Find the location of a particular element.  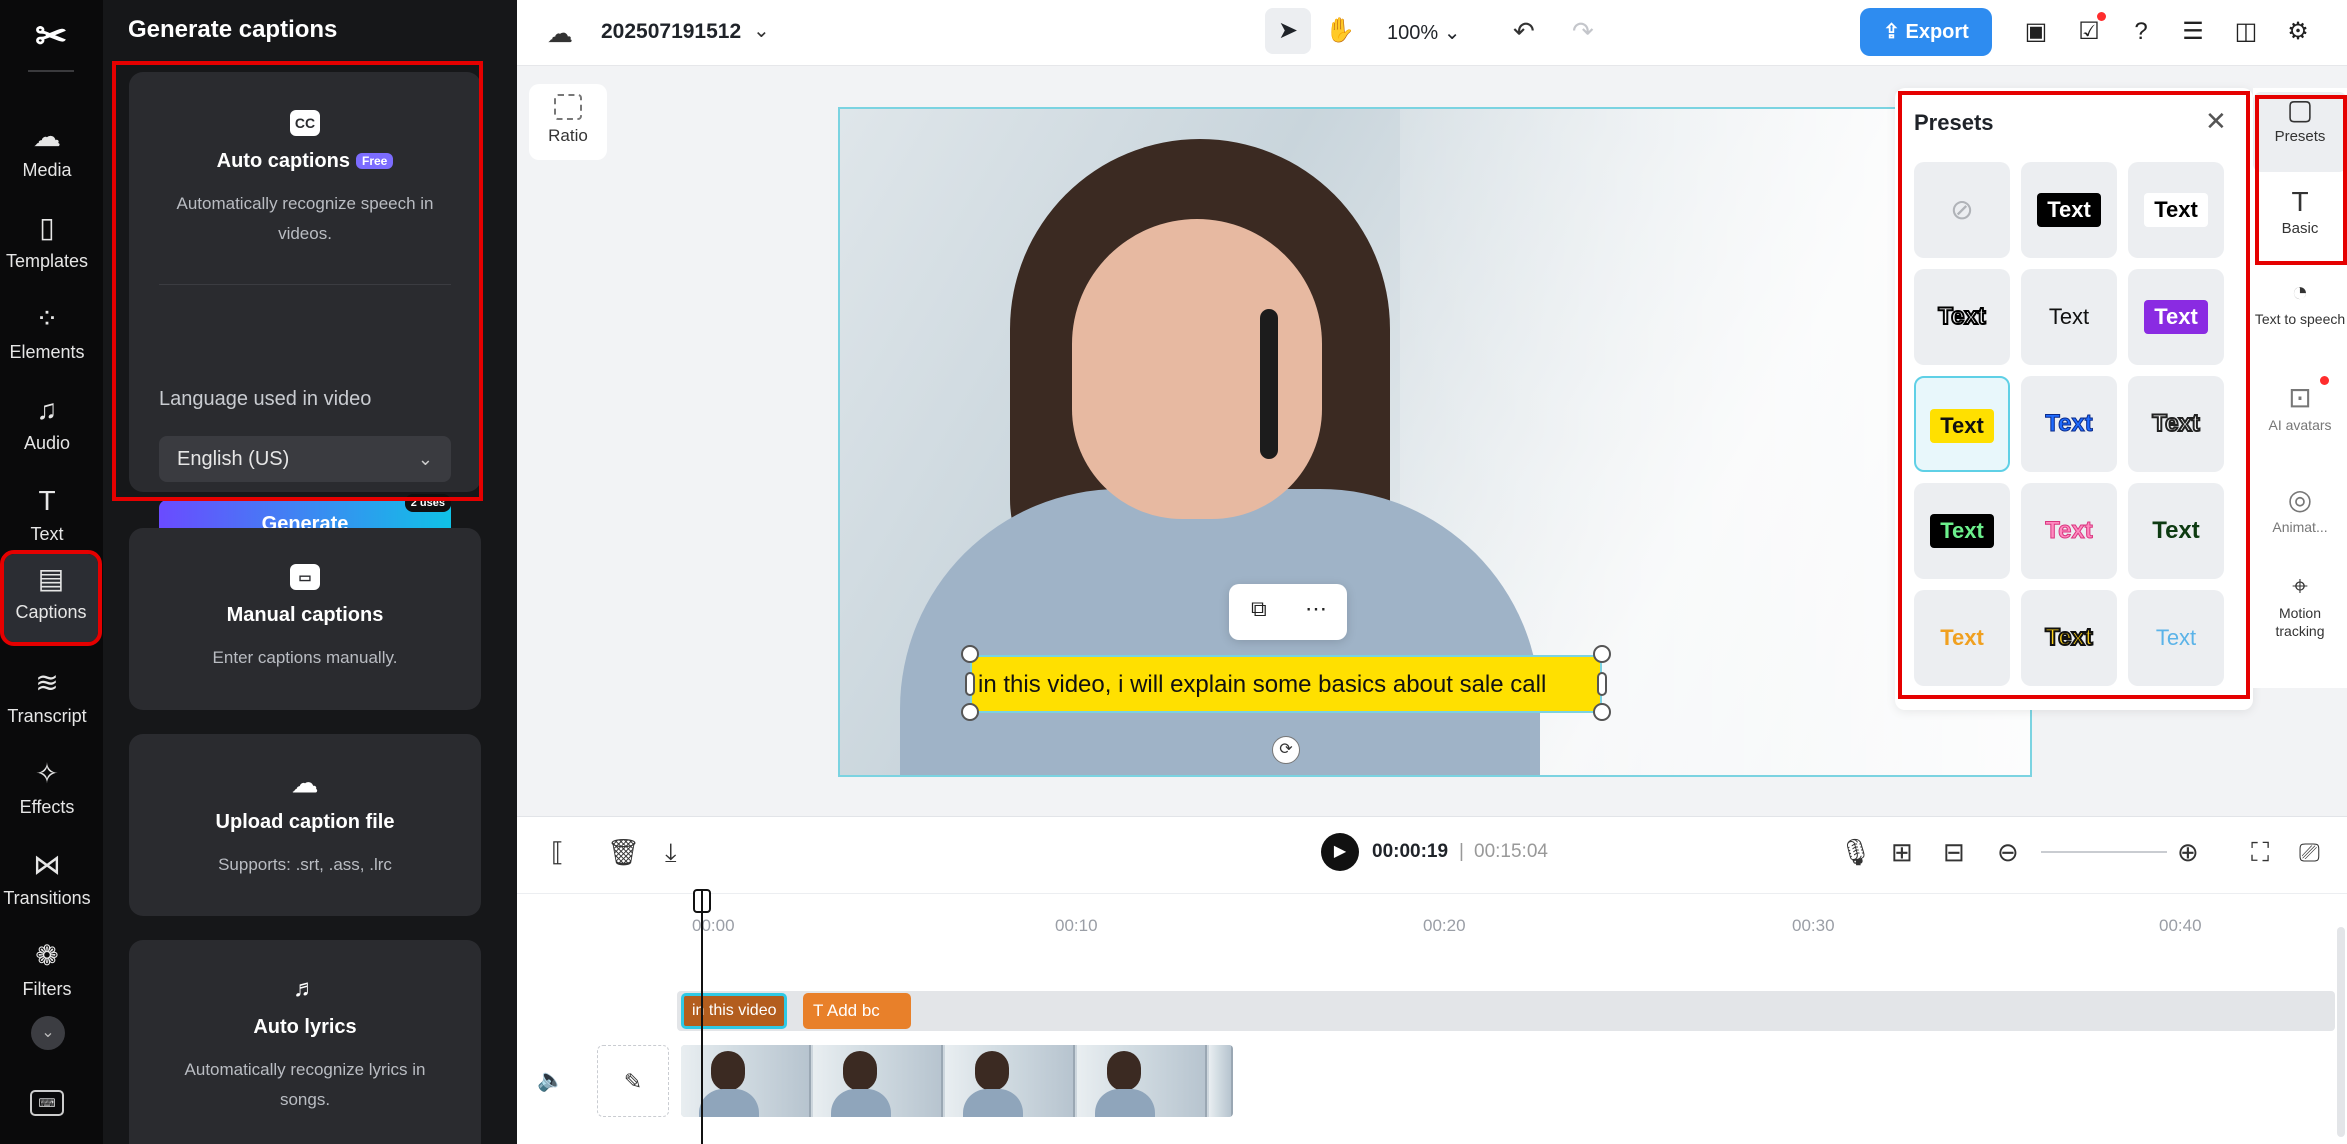

timeline-scrollbar is located at coordinates (2341, 1032).